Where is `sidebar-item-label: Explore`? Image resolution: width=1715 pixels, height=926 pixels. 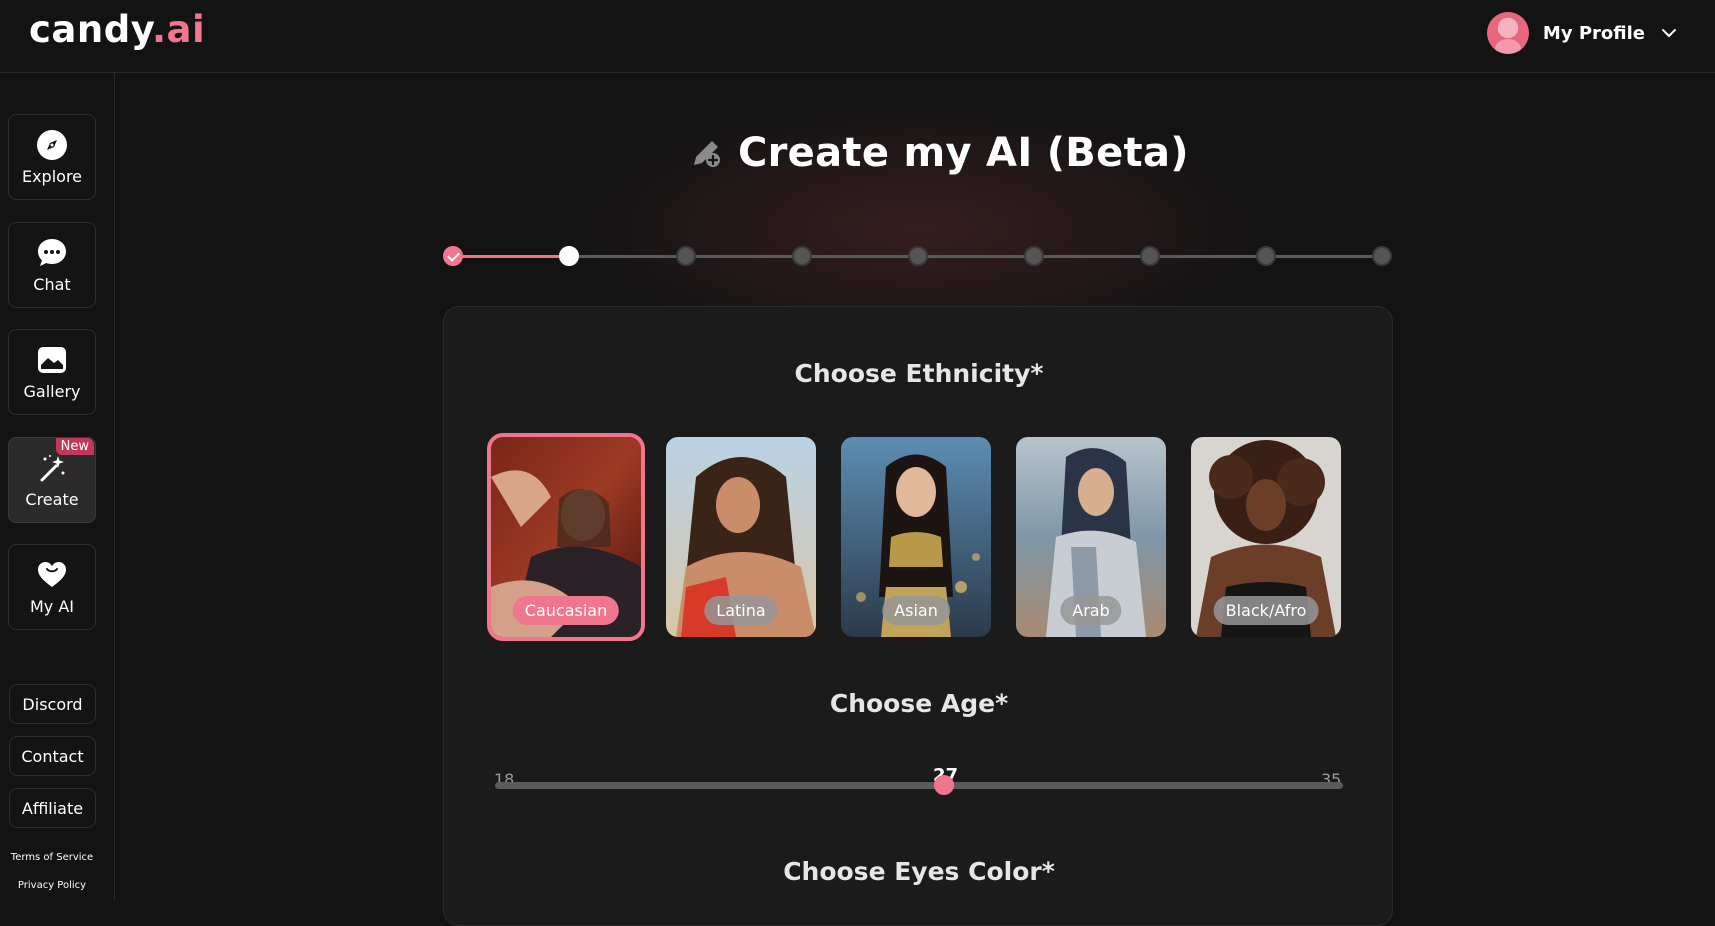 sidebar-item-label: Explore is located at coordinates (52, 176).